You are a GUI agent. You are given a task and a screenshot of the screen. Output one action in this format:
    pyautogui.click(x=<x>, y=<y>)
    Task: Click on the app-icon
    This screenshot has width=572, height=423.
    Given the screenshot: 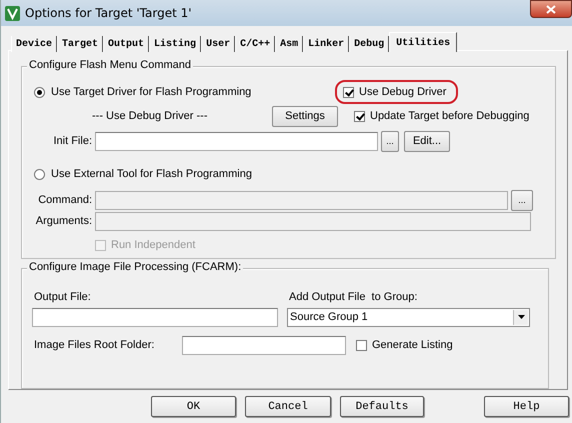 What is the action you would take?
    pyautogui.click(x=12, y=13)
    